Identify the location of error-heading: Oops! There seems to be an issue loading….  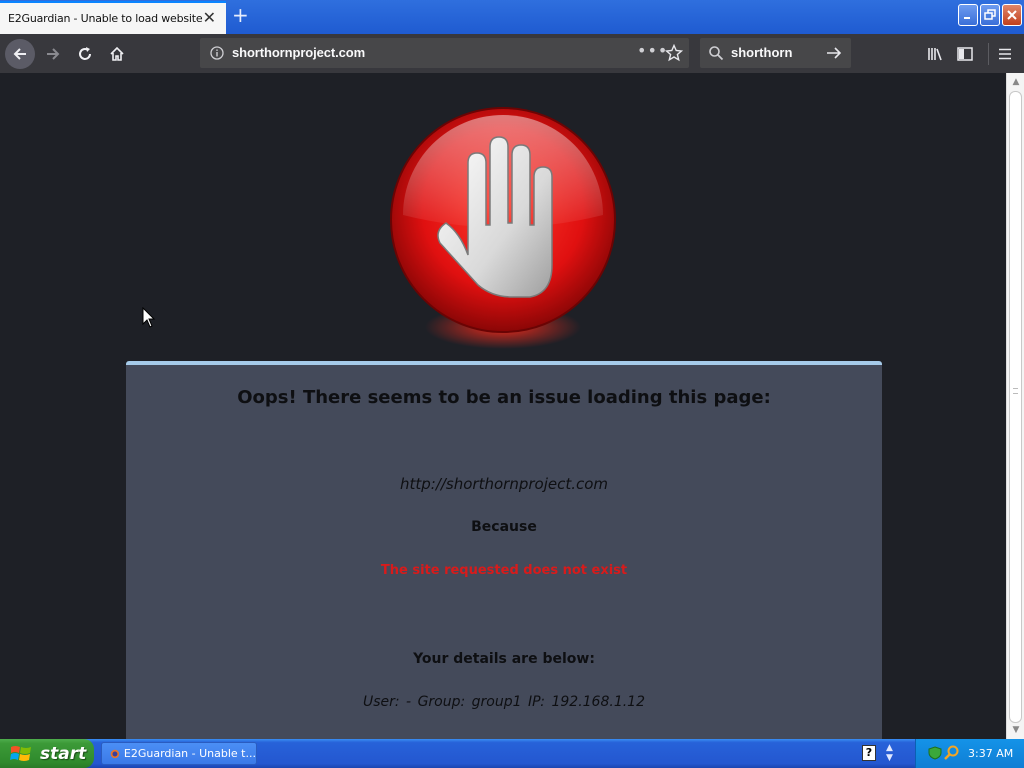
(504, 397).